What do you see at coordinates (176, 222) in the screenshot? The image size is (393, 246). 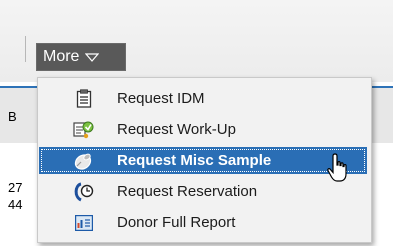 I see `menu-item-label: Donor Full Report` at bounding box center [176, 222].